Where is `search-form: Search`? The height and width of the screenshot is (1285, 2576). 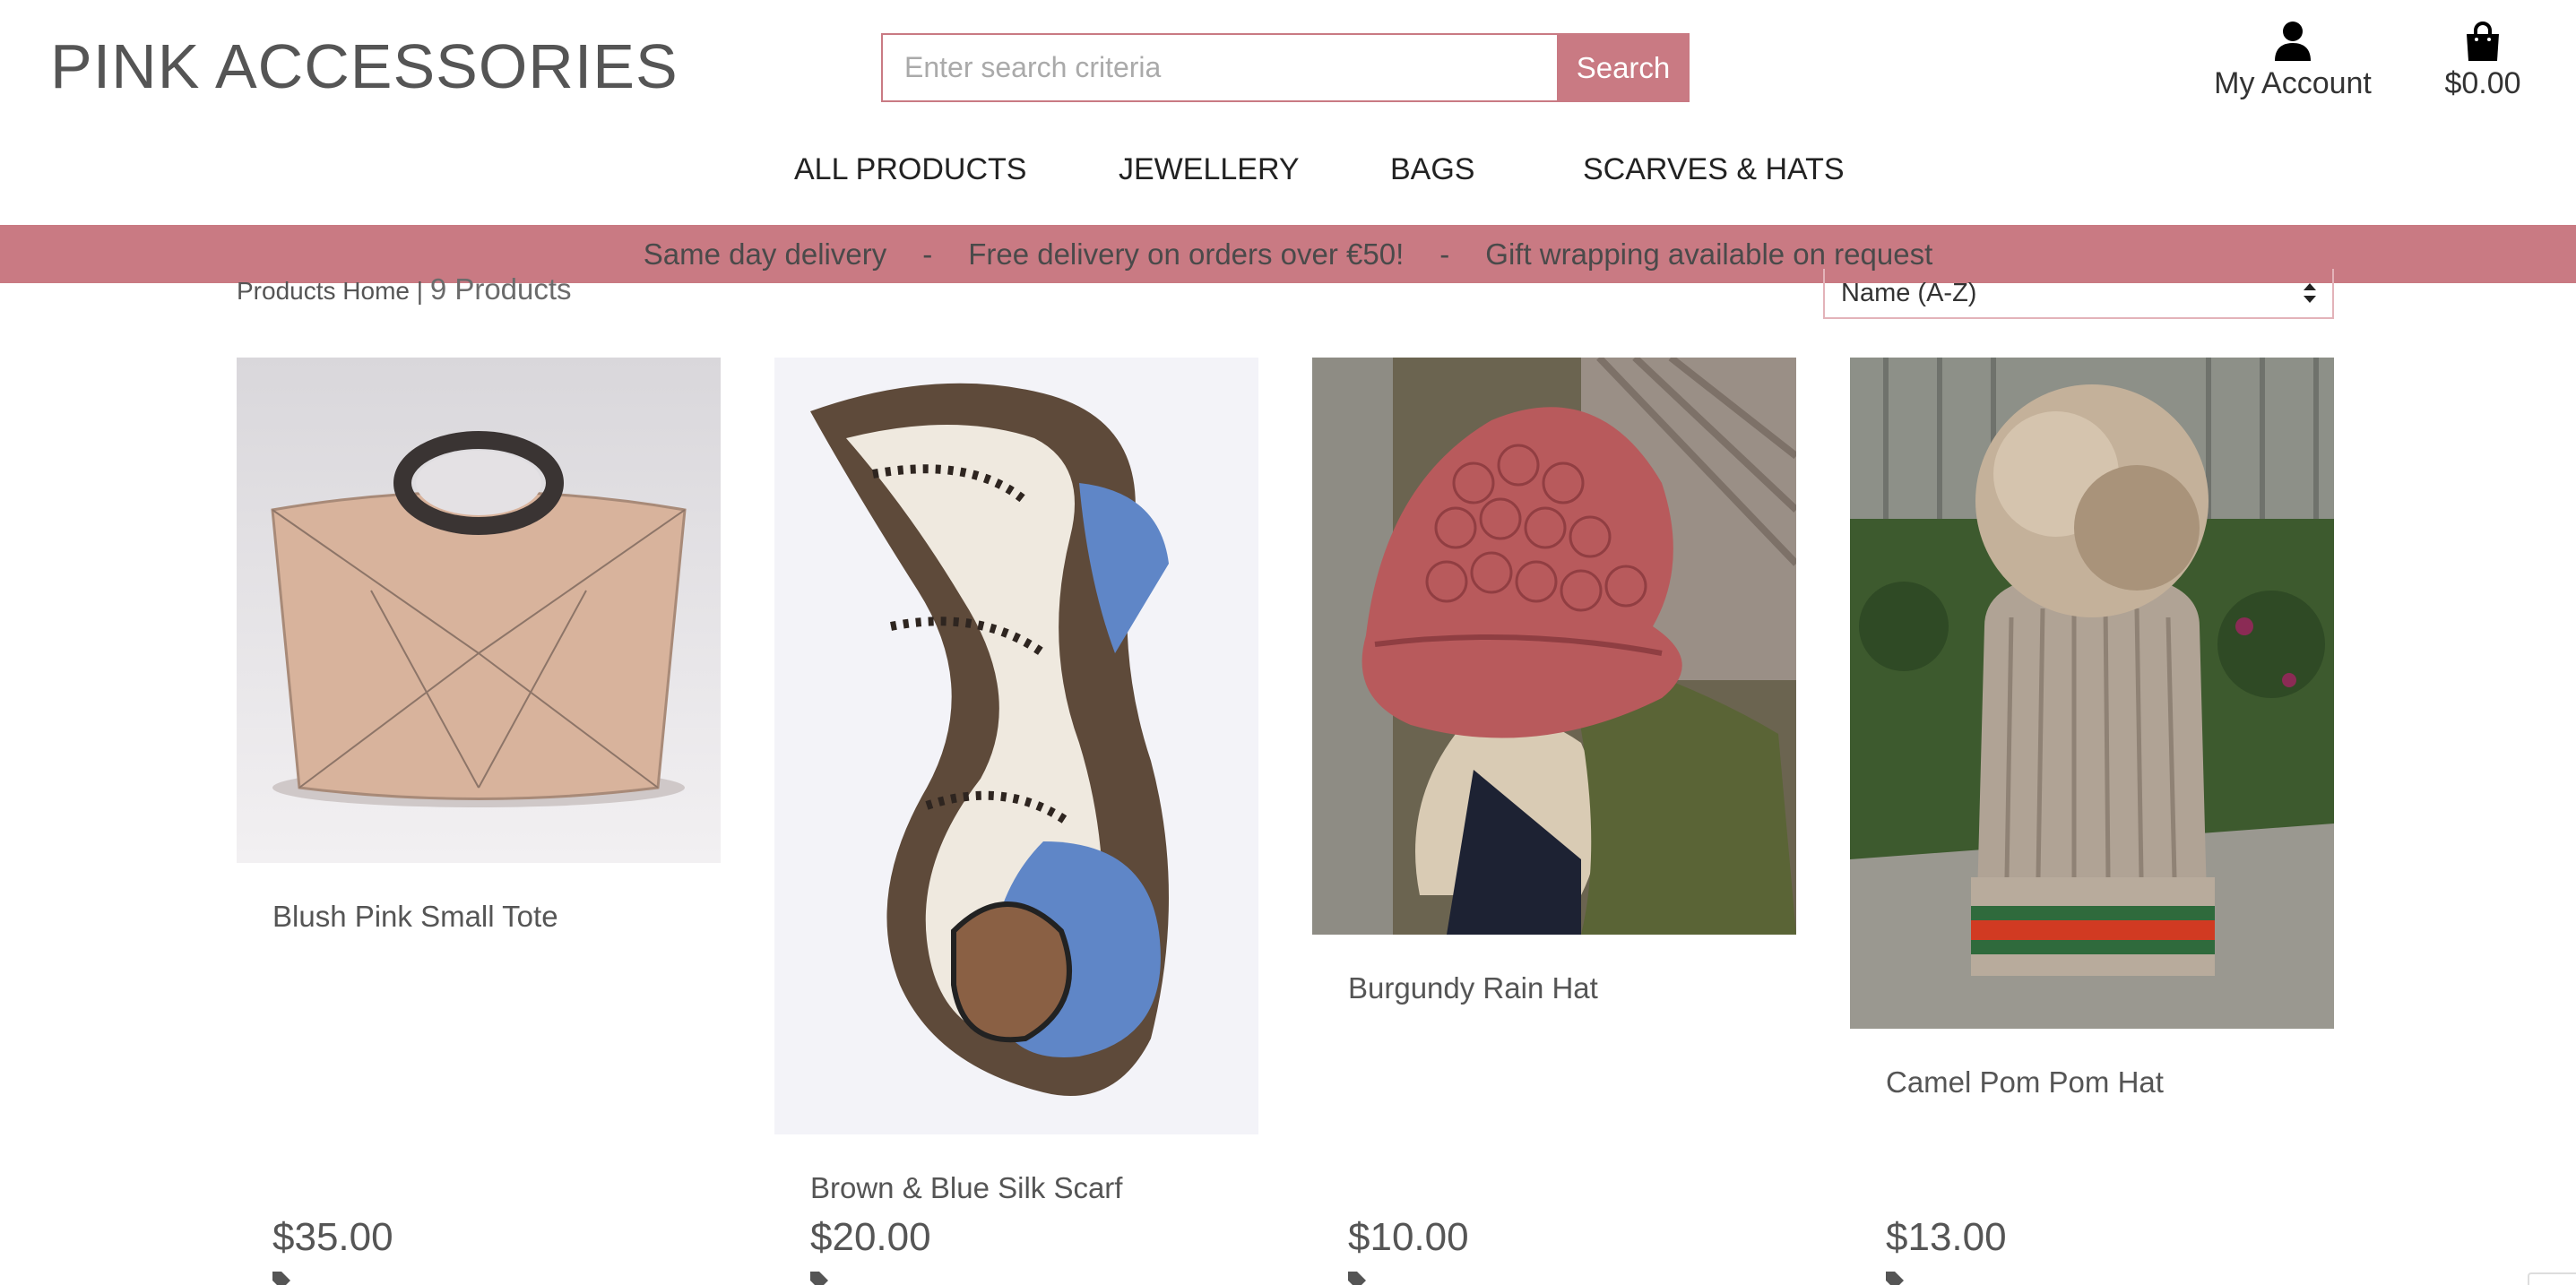 search-form: Search is located at coordinates (1285, 67).